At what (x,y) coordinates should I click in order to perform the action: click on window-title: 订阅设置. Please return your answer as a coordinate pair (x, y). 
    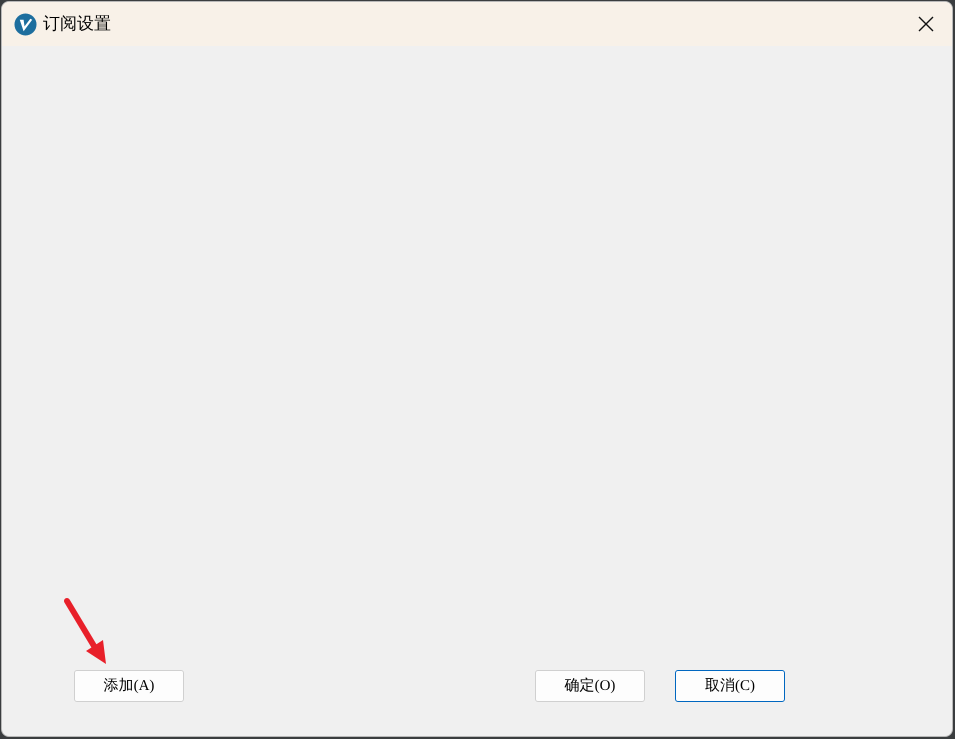
    Looking at the image, I should click on (77, 24).